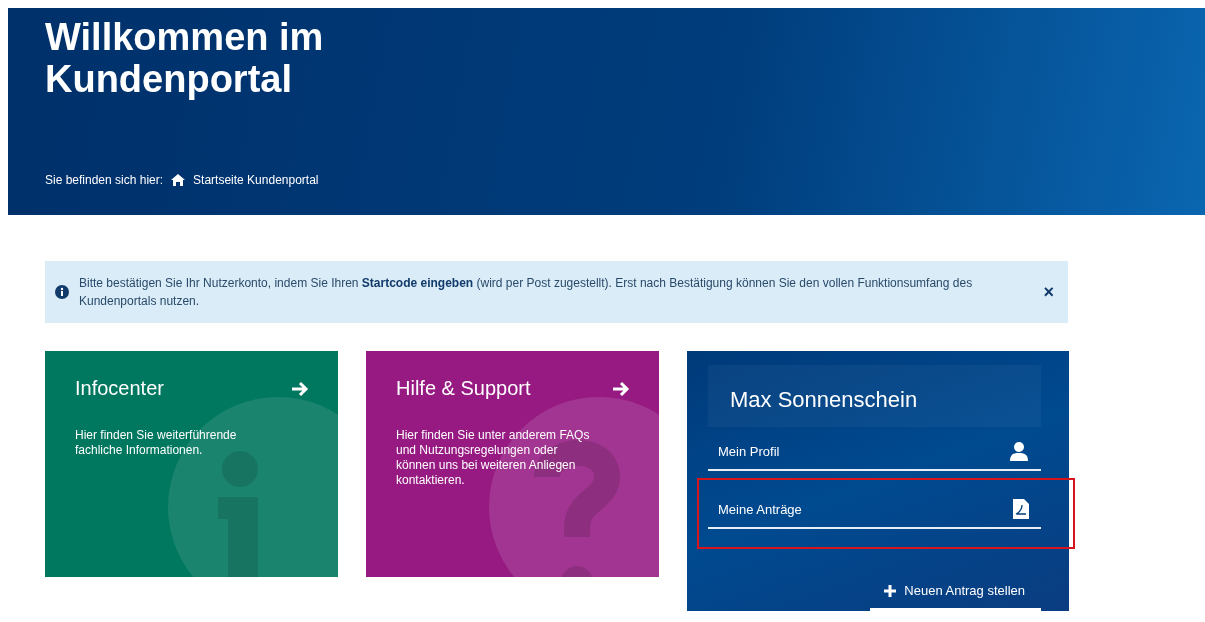 This screenshot has height=622, width=1205. Describe the element at coordinates (1021, 509) in the screenshot. I see `pdf-file-icon` at that location.